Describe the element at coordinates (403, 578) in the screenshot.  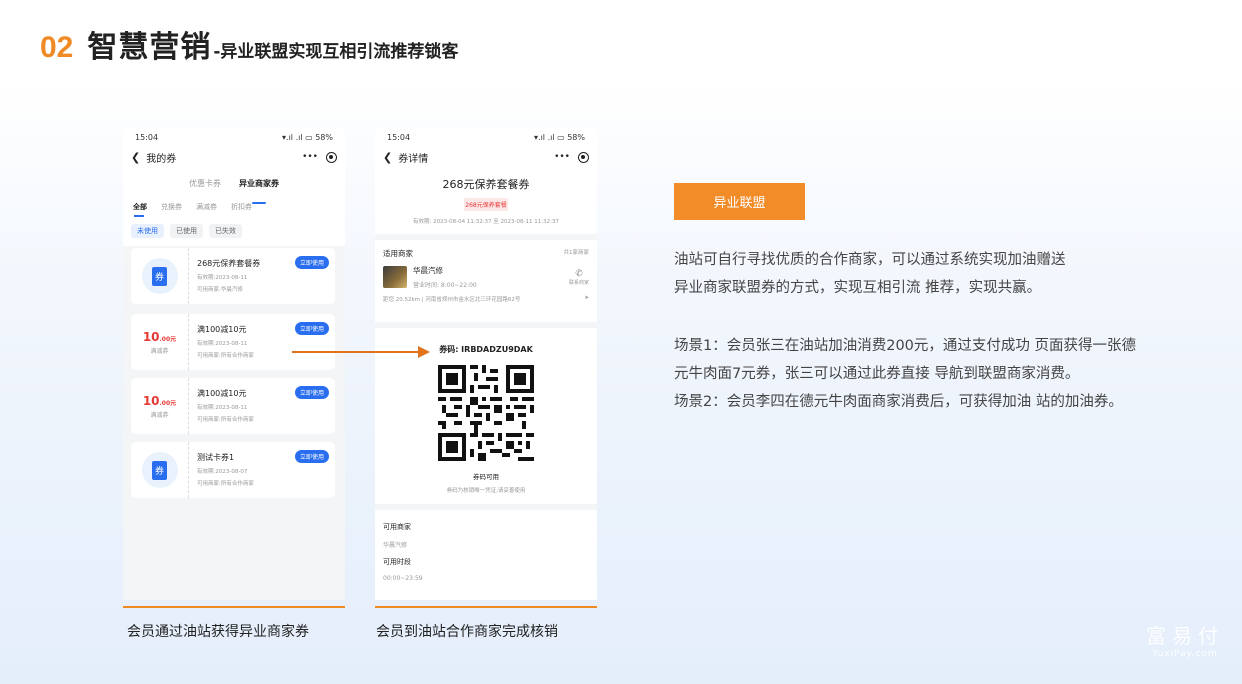
I see `available-time-value: 00:00~23:59` at that location.